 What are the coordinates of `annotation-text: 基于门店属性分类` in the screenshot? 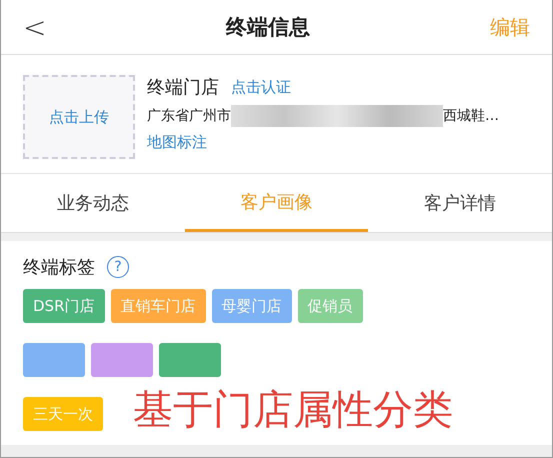 It's located at (293, 410).